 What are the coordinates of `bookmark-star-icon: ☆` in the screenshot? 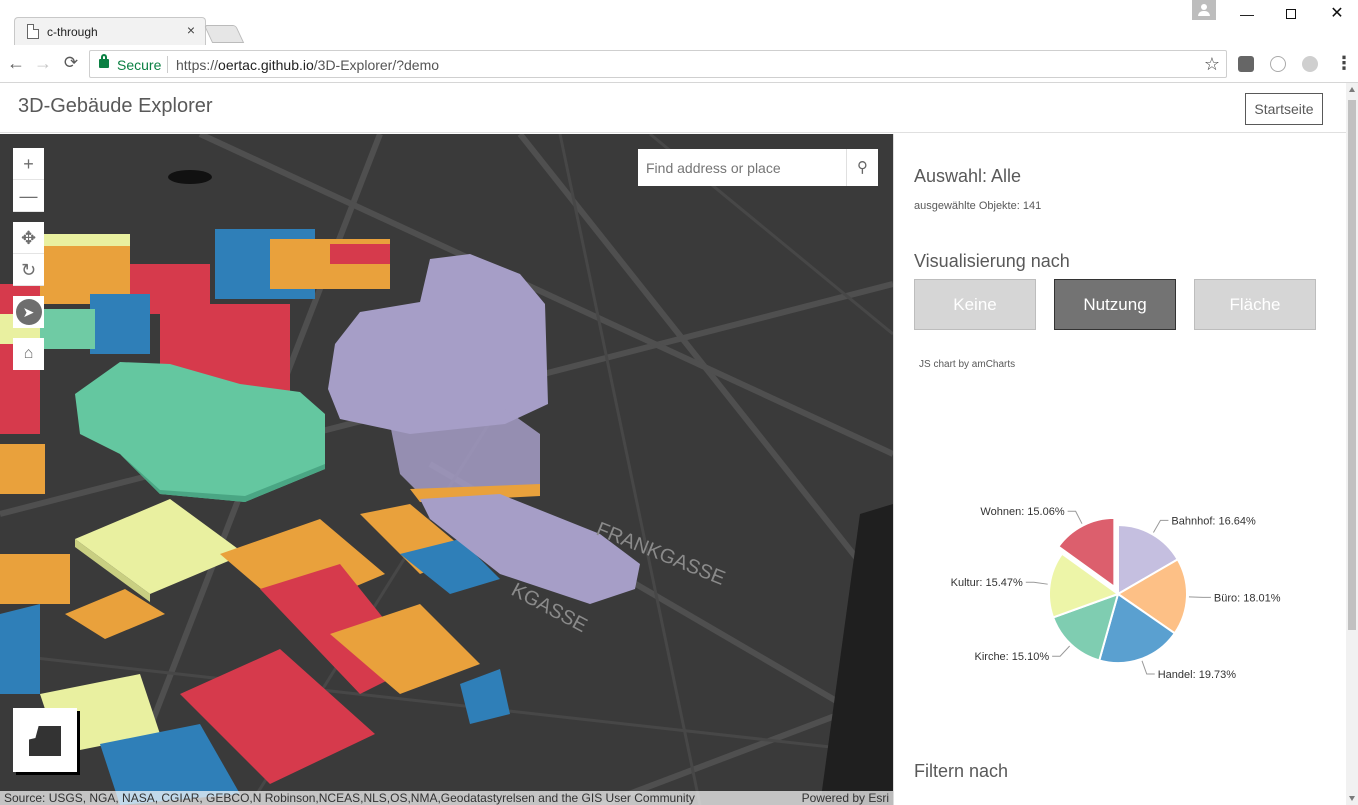 It's located at (1212, 64).